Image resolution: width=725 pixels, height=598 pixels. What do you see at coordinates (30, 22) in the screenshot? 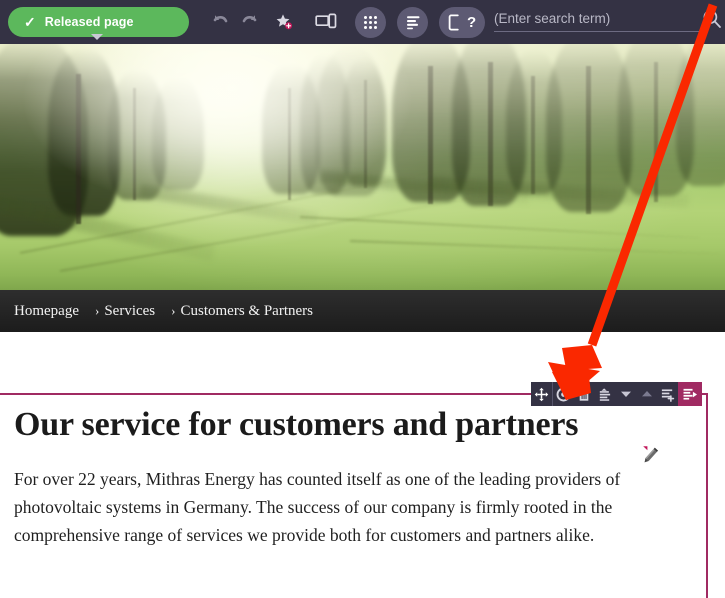
I see `check-icon: ✓` at bounding box center [30, 22].